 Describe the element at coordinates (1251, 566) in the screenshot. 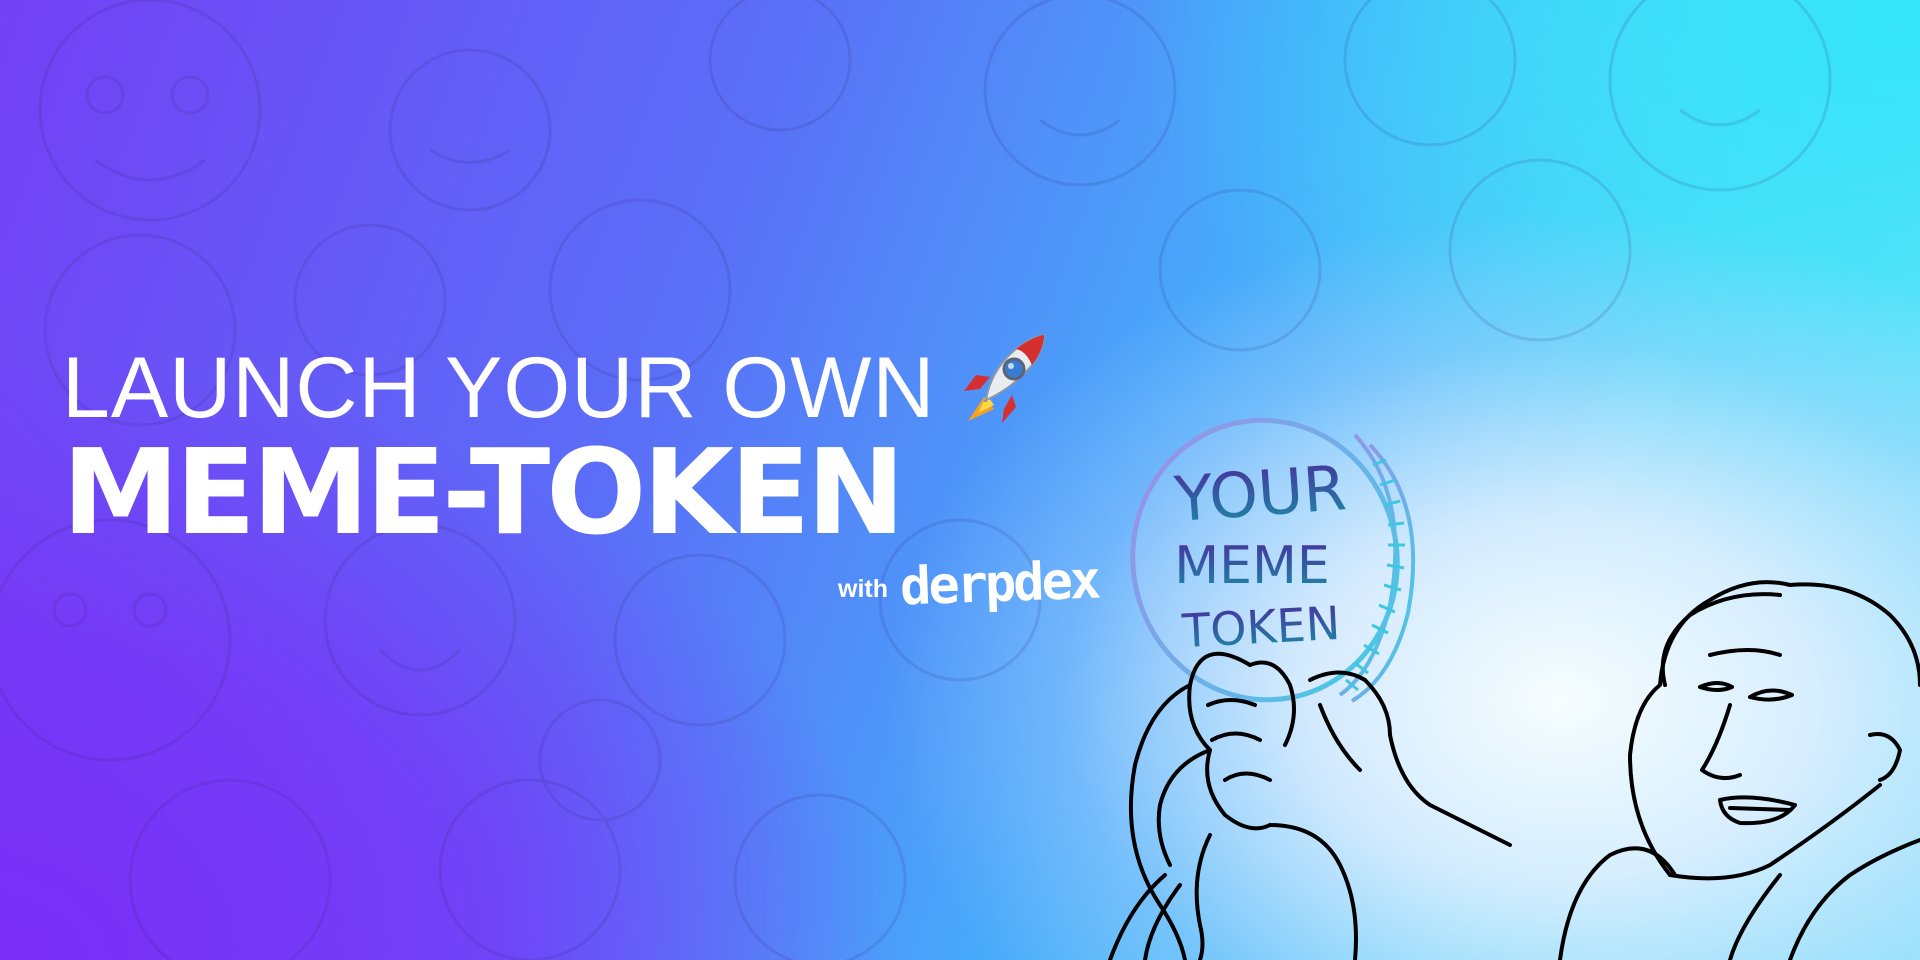

I see `coin-text-line-2: MEME` at that location.